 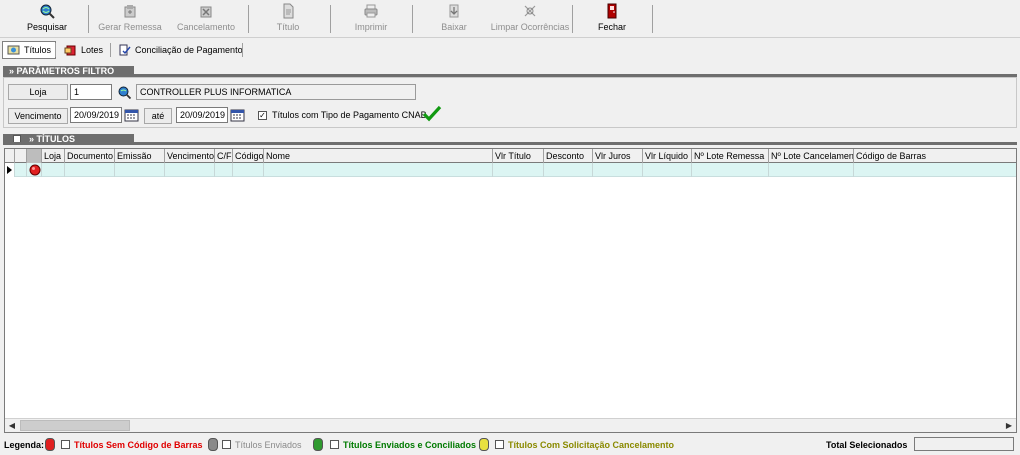 I want to click on col-vlr-juros: Vlr Juros, so click(x=618, y=156).